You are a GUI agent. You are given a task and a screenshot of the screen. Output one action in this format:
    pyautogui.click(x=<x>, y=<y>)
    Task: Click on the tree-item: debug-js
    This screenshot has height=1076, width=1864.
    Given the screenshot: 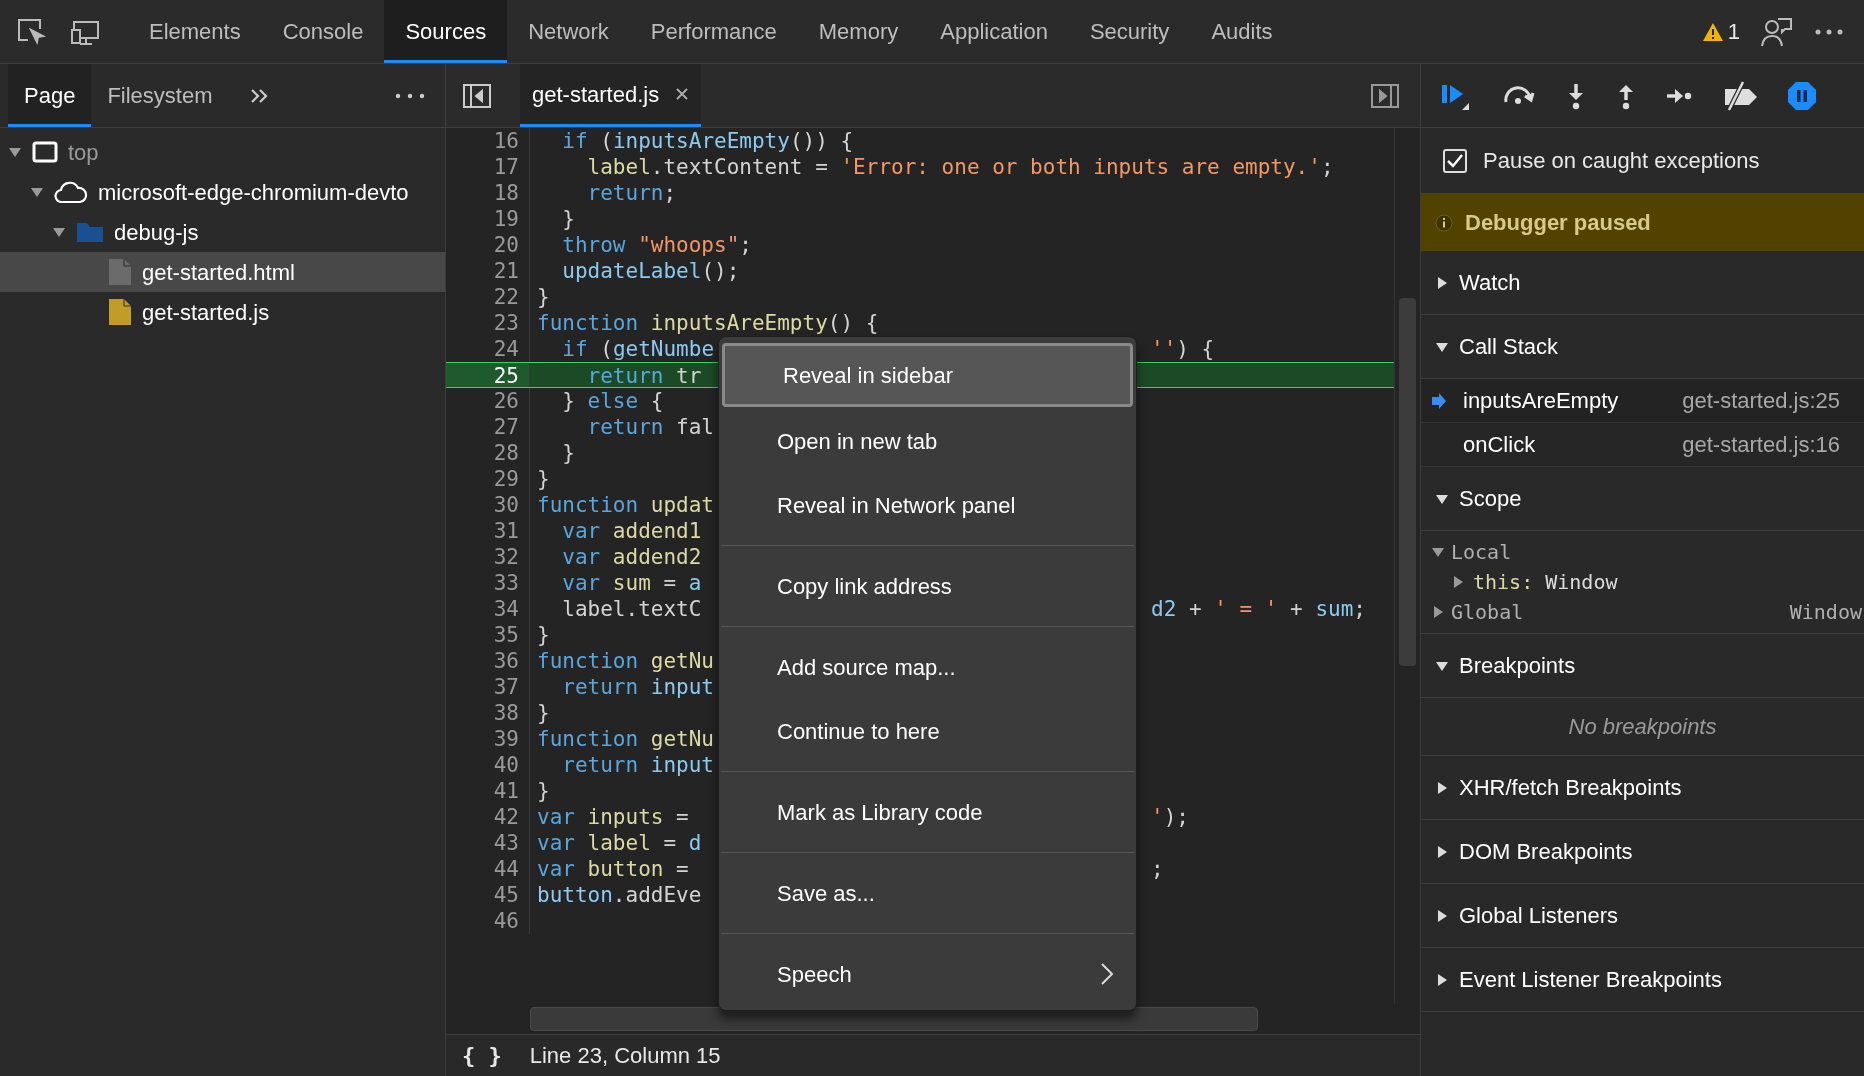 What is the action you would take?
    pyautogui.click(x=222, y=232)
    